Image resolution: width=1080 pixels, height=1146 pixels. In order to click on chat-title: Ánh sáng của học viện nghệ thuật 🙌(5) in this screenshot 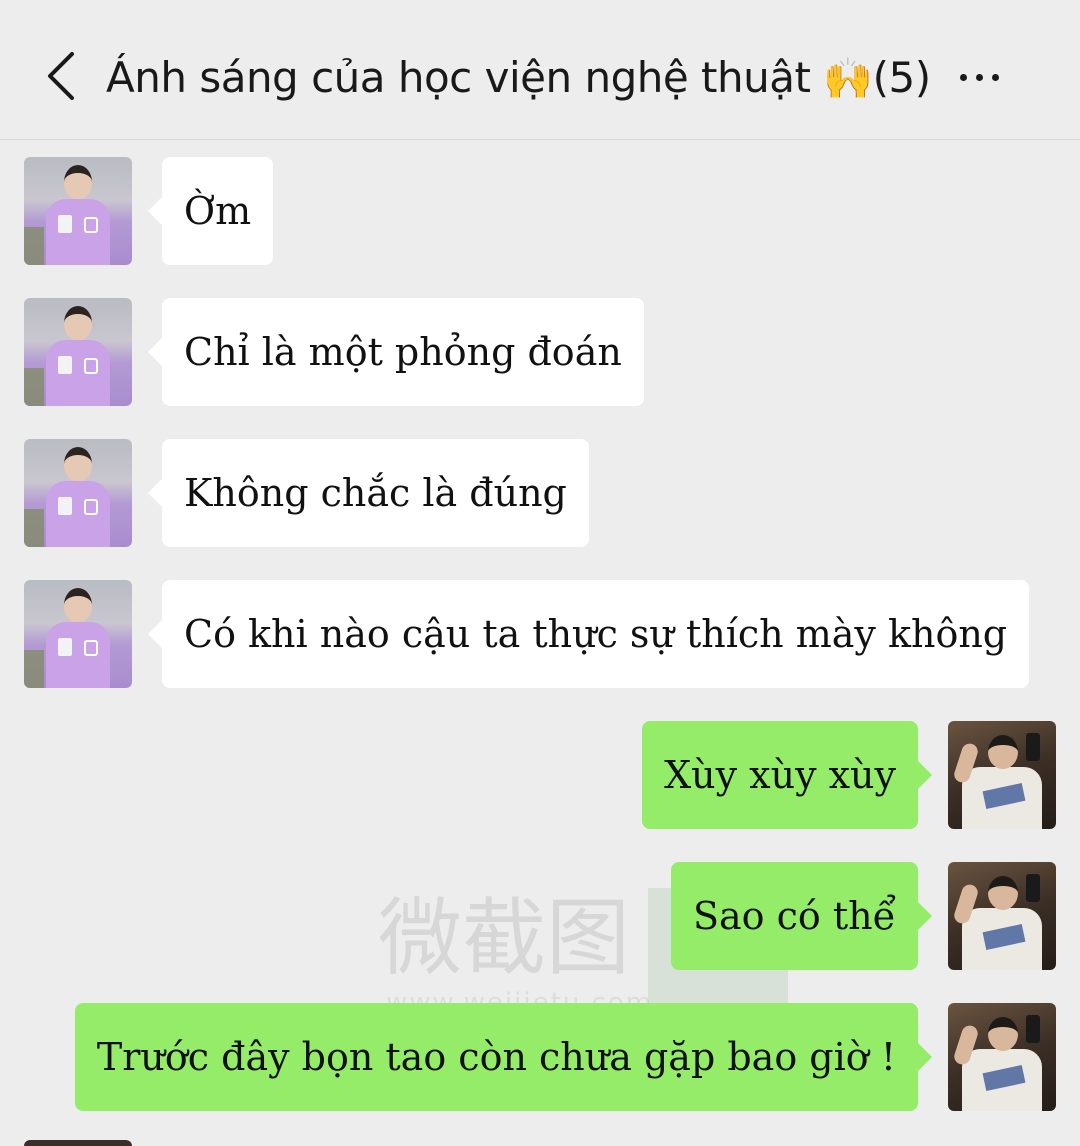, I will do `click(518, 78)`.